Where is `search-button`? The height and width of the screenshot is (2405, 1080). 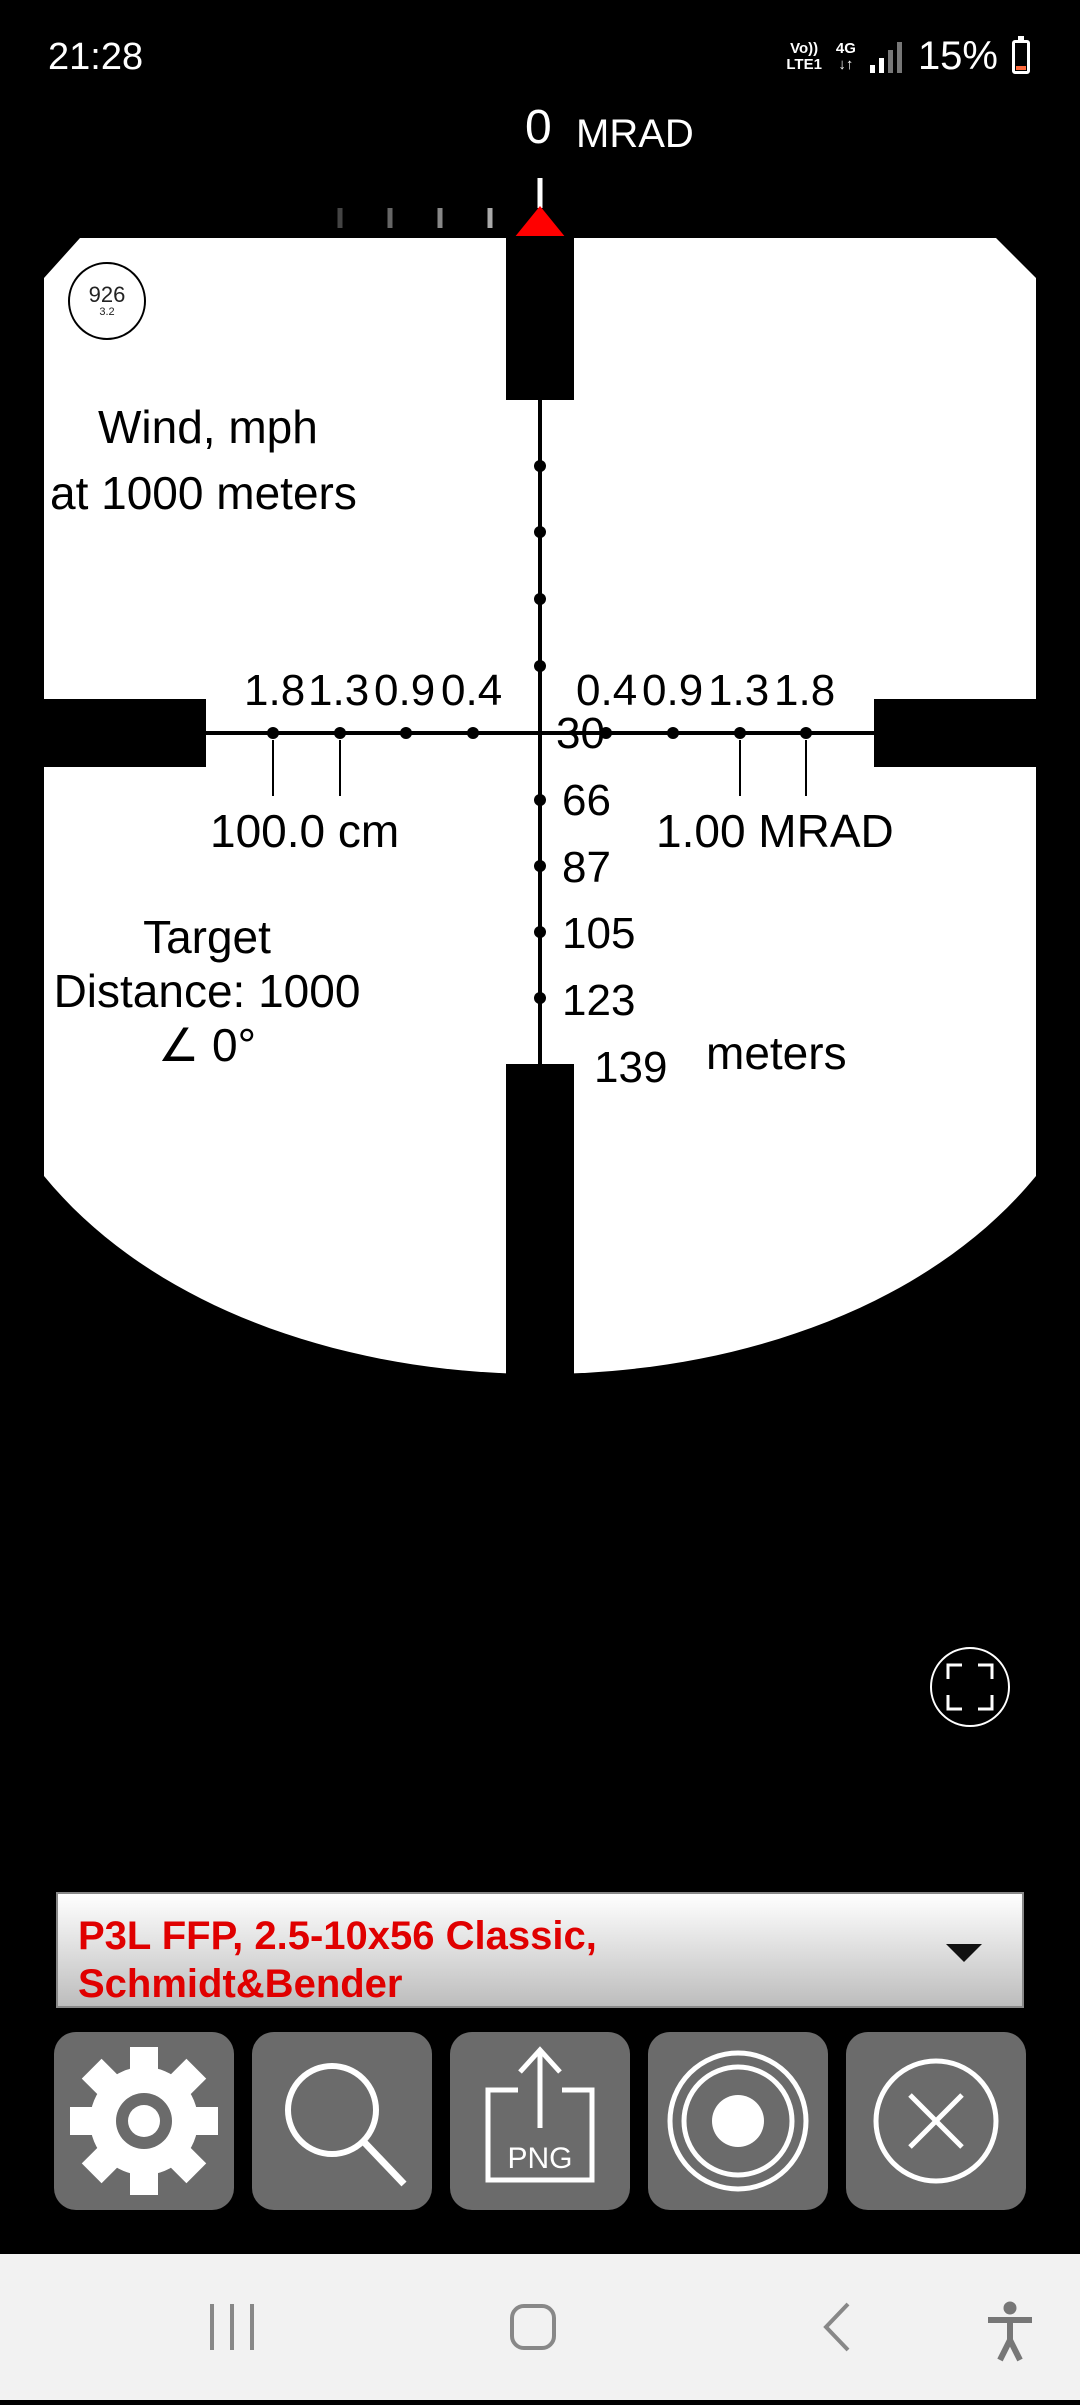
search-button is located at coordinates (342, 2121).